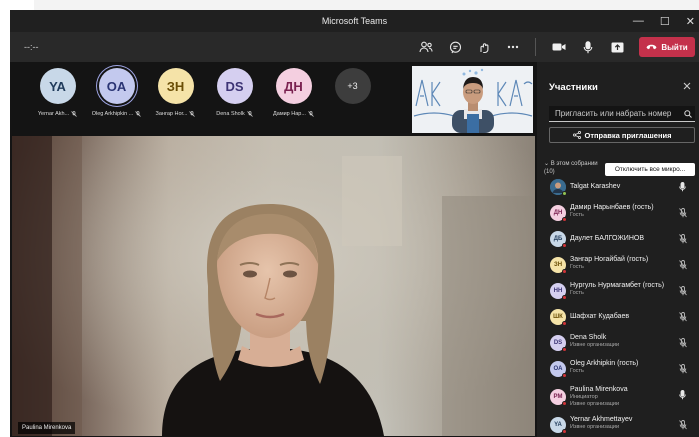 Image resolution: width=699 pixels, height=437 pixels. What do you see at coordinates (595, 186) in the screenshot?
I see `participant-info: Talgat Karashev` at bounding box center [595, 186].